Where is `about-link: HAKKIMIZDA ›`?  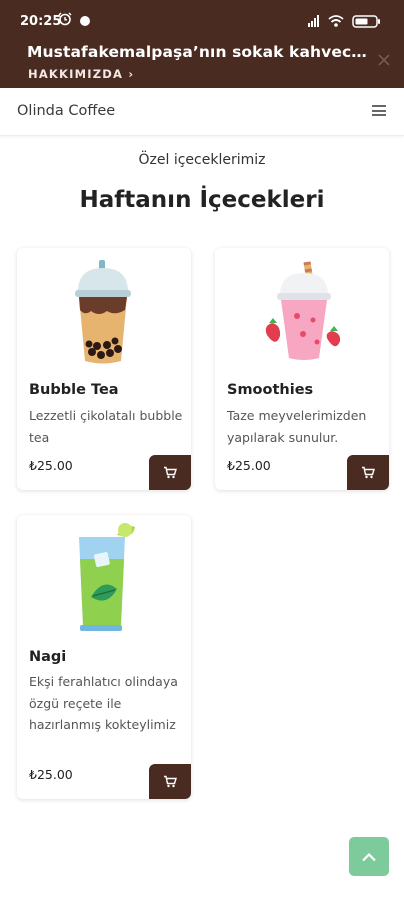
about-link: HAKKIMIZDA › is located at coordinates (81, 74).